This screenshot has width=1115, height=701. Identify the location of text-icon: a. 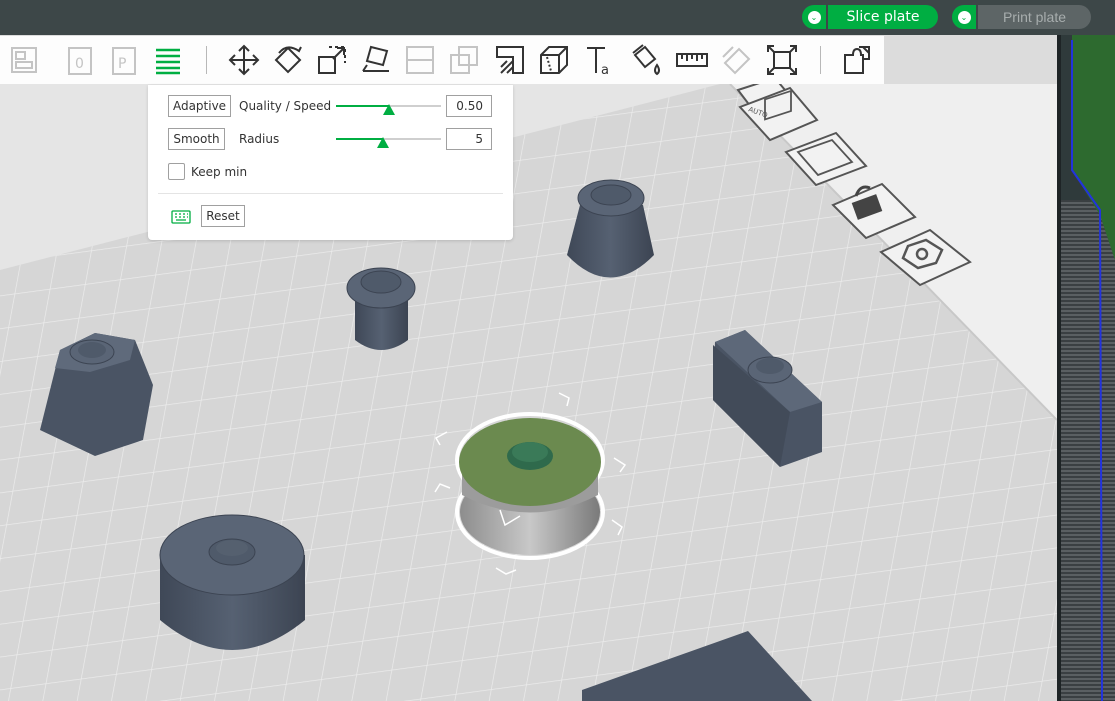
(600, 60).